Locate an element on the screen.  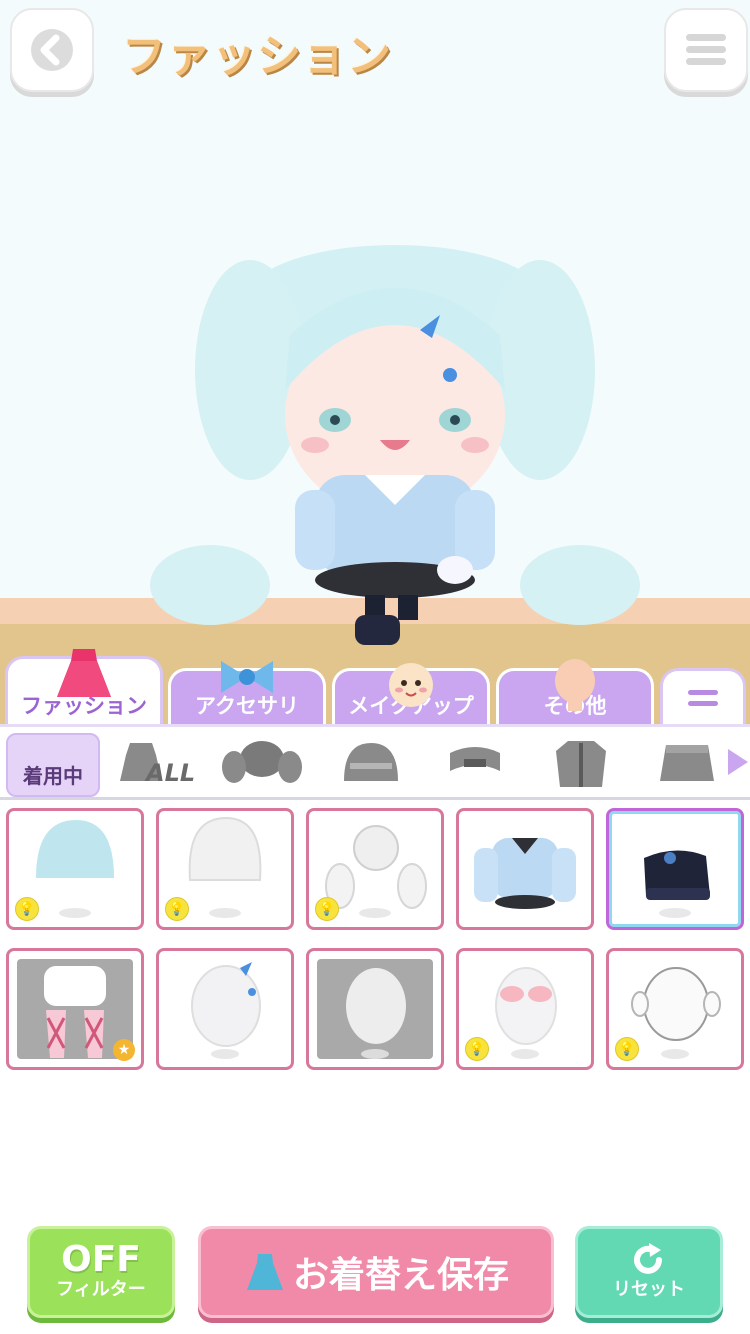
tab-more is located at coordinates (703, 696).